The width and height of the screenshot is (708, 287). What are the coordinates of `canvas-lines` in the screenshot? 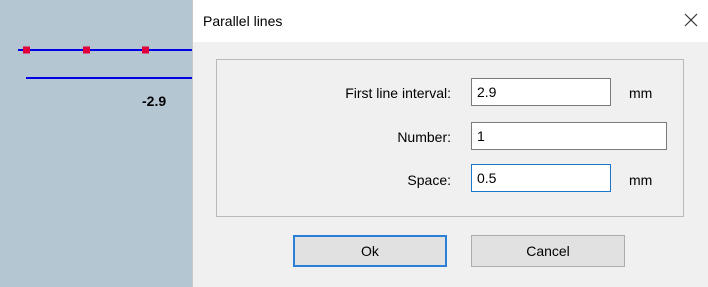 It's located at (109, 62).